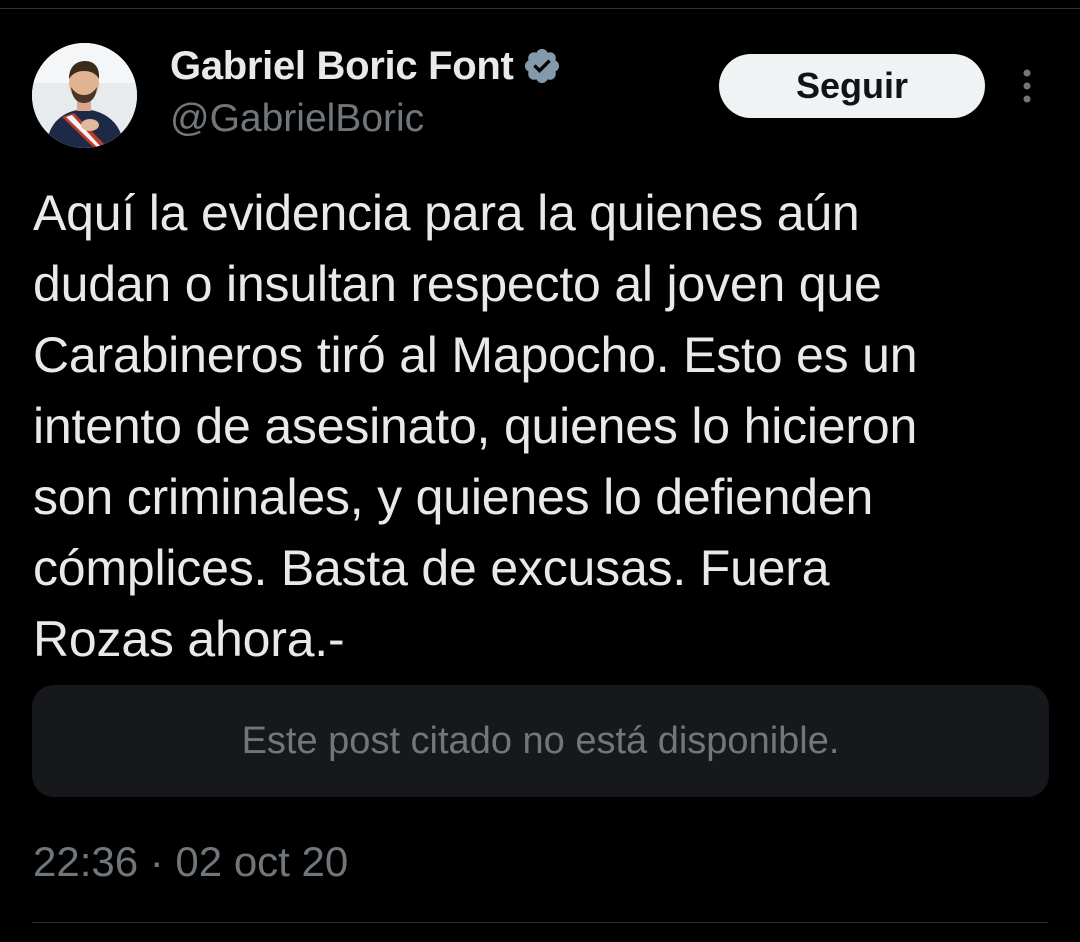 The width and height of the screenshot is (1080, 942). What do you see at coordinates (540, 4) in the screenshot?
I see `top-divider` at bounding box center [540, 4].